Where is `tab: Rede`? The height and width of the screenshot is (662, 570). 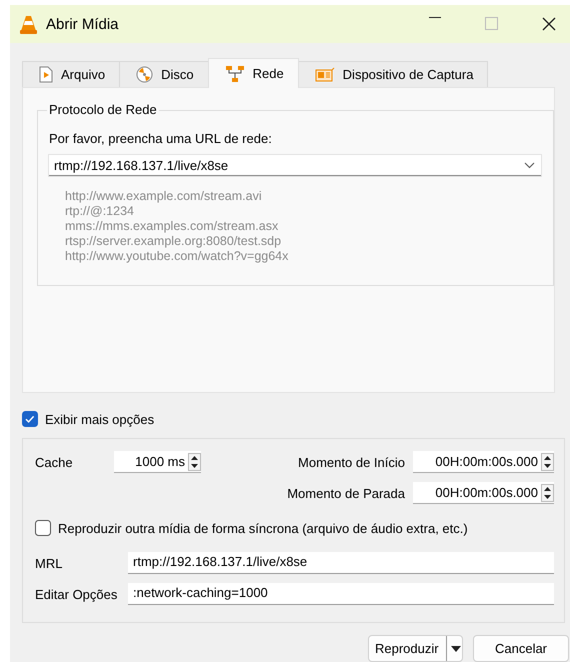 tab: Rede is located at coordinates (253, 73).